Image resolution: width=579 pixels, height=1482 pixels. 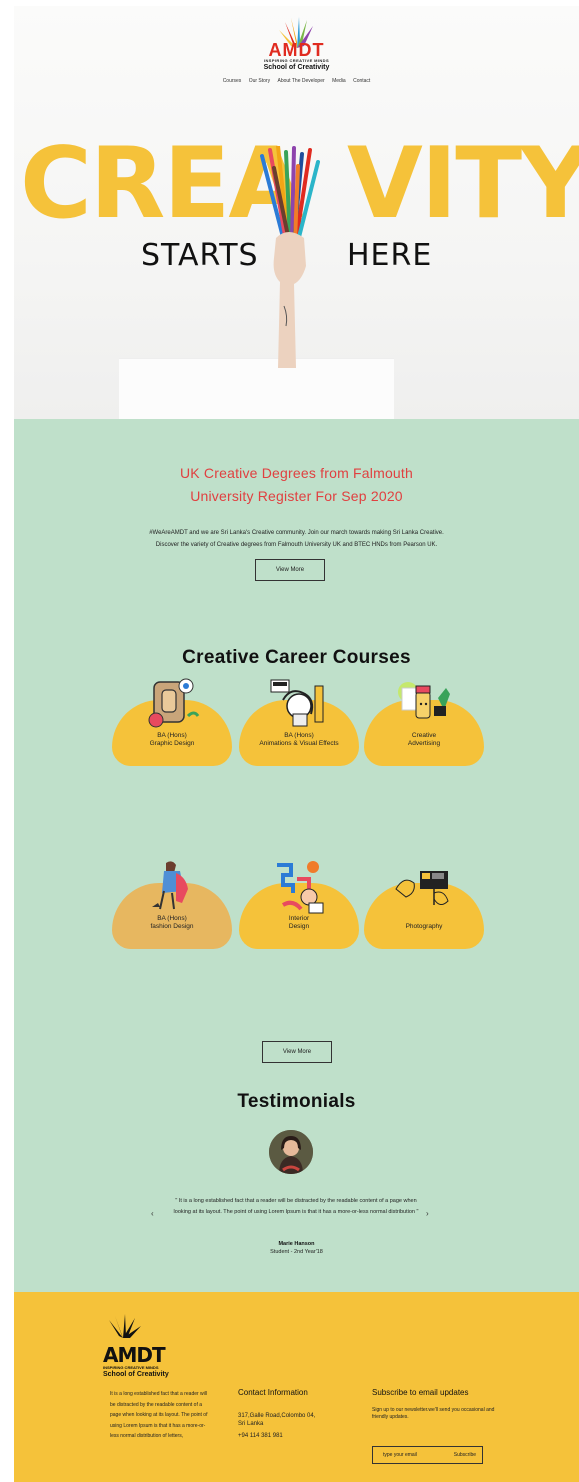 What do you see at coordinates (339, 81) in the screenshot?
I see `nav-item-media: Media` at bounding box center [339, 81].